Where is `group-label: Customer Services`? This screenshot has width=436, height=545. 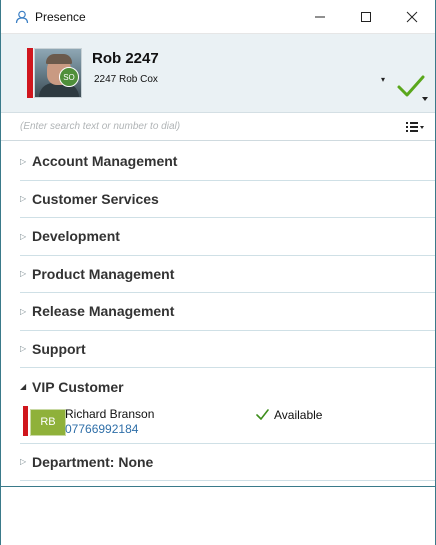 group-label: Customer Services is located at coordinates (95, 198).